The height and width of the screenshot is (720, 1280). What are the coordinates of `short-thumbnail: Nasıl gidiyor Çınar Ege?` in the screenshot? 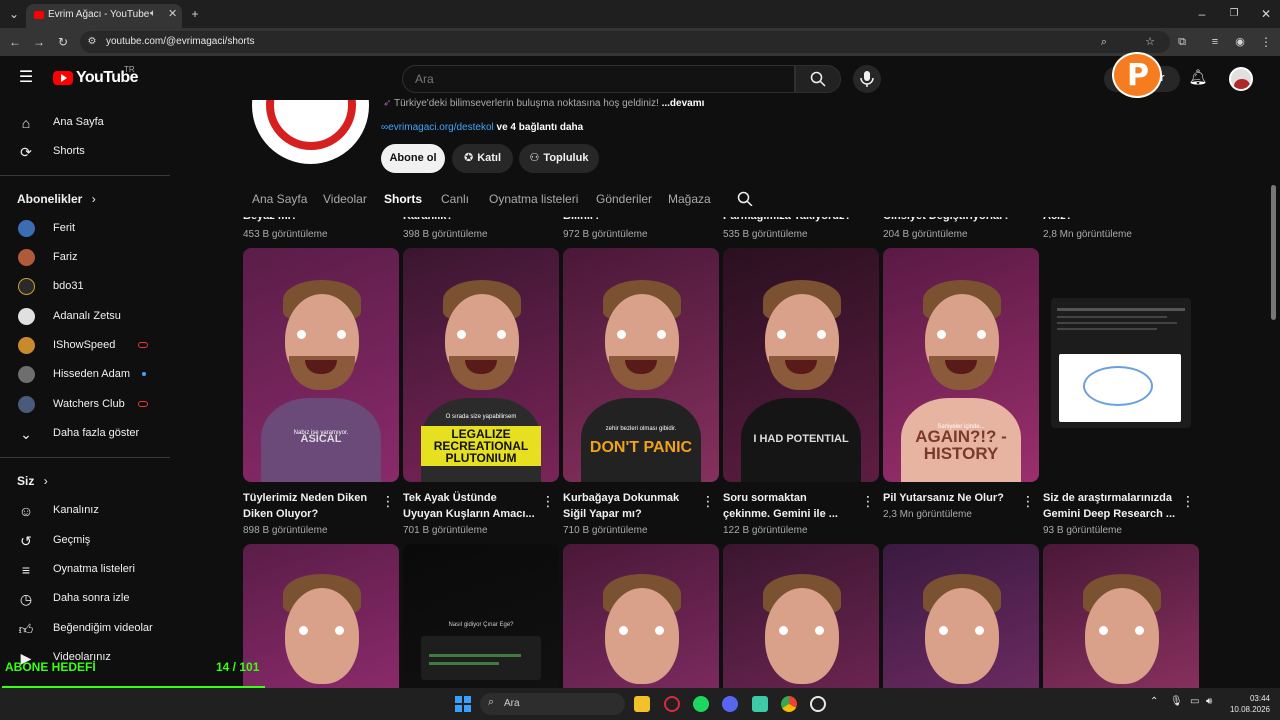 It's located at (481, 616).